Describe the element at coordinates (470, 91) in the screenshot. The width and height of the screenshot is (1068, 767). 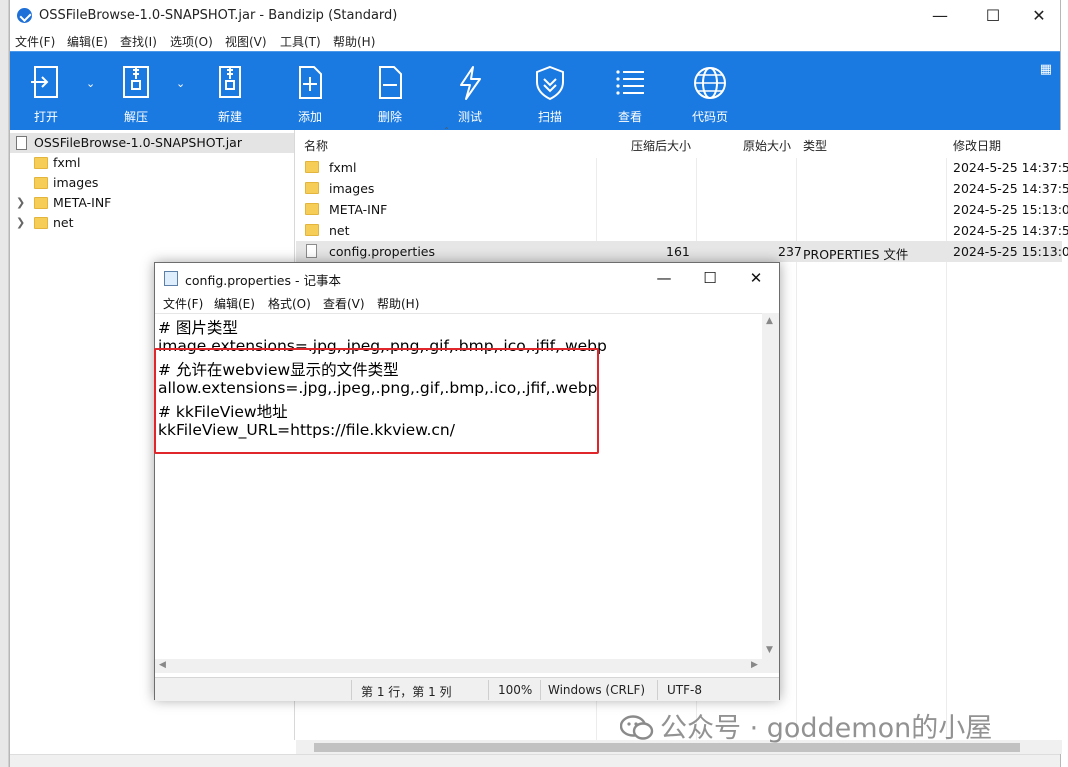
I see `test-button: 测试` at that location.